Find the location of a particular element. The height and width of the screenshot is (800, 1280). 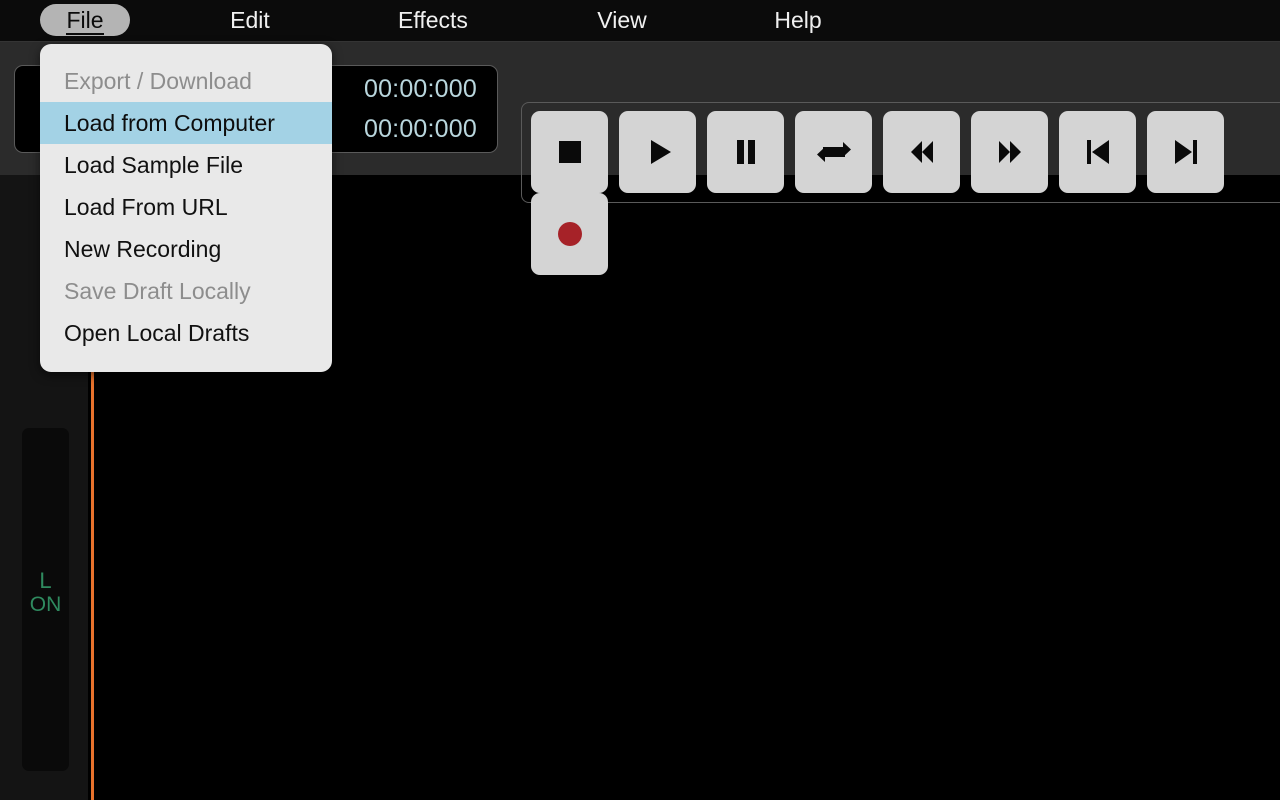

play-button is located at coordinates (657, 152).